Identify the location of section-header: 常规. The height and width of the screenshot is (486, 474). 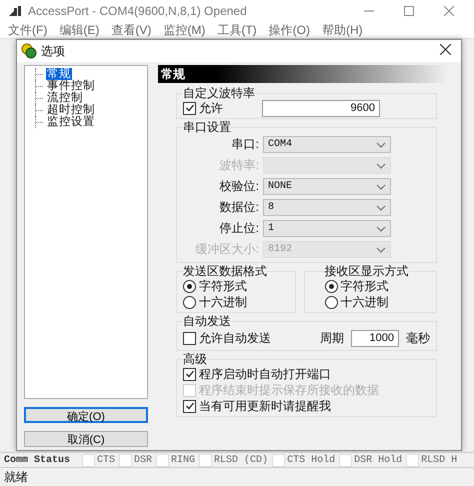
(303, 74).